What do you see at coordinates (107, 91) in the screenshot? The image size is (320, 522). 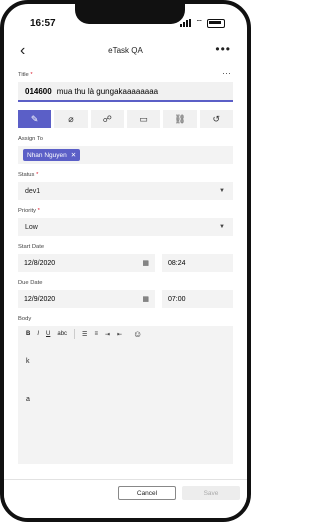 I see `task-title-text: mua thu là gungakaaaaaaaa` at bounding box center [107, 91].